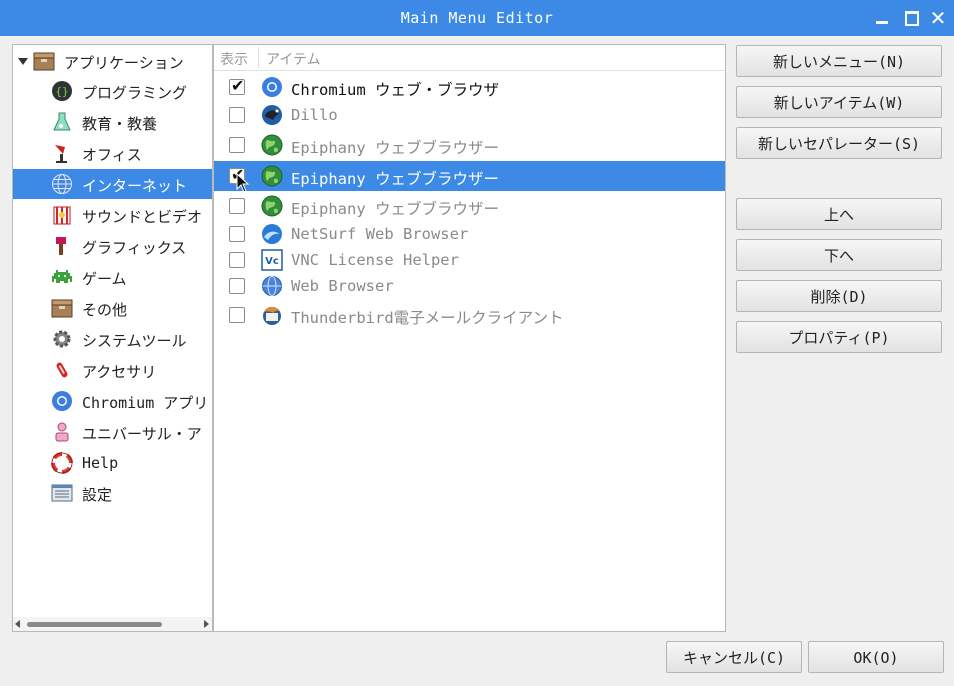  I want to click on vnc-icon: Vc, so click(272, 260).